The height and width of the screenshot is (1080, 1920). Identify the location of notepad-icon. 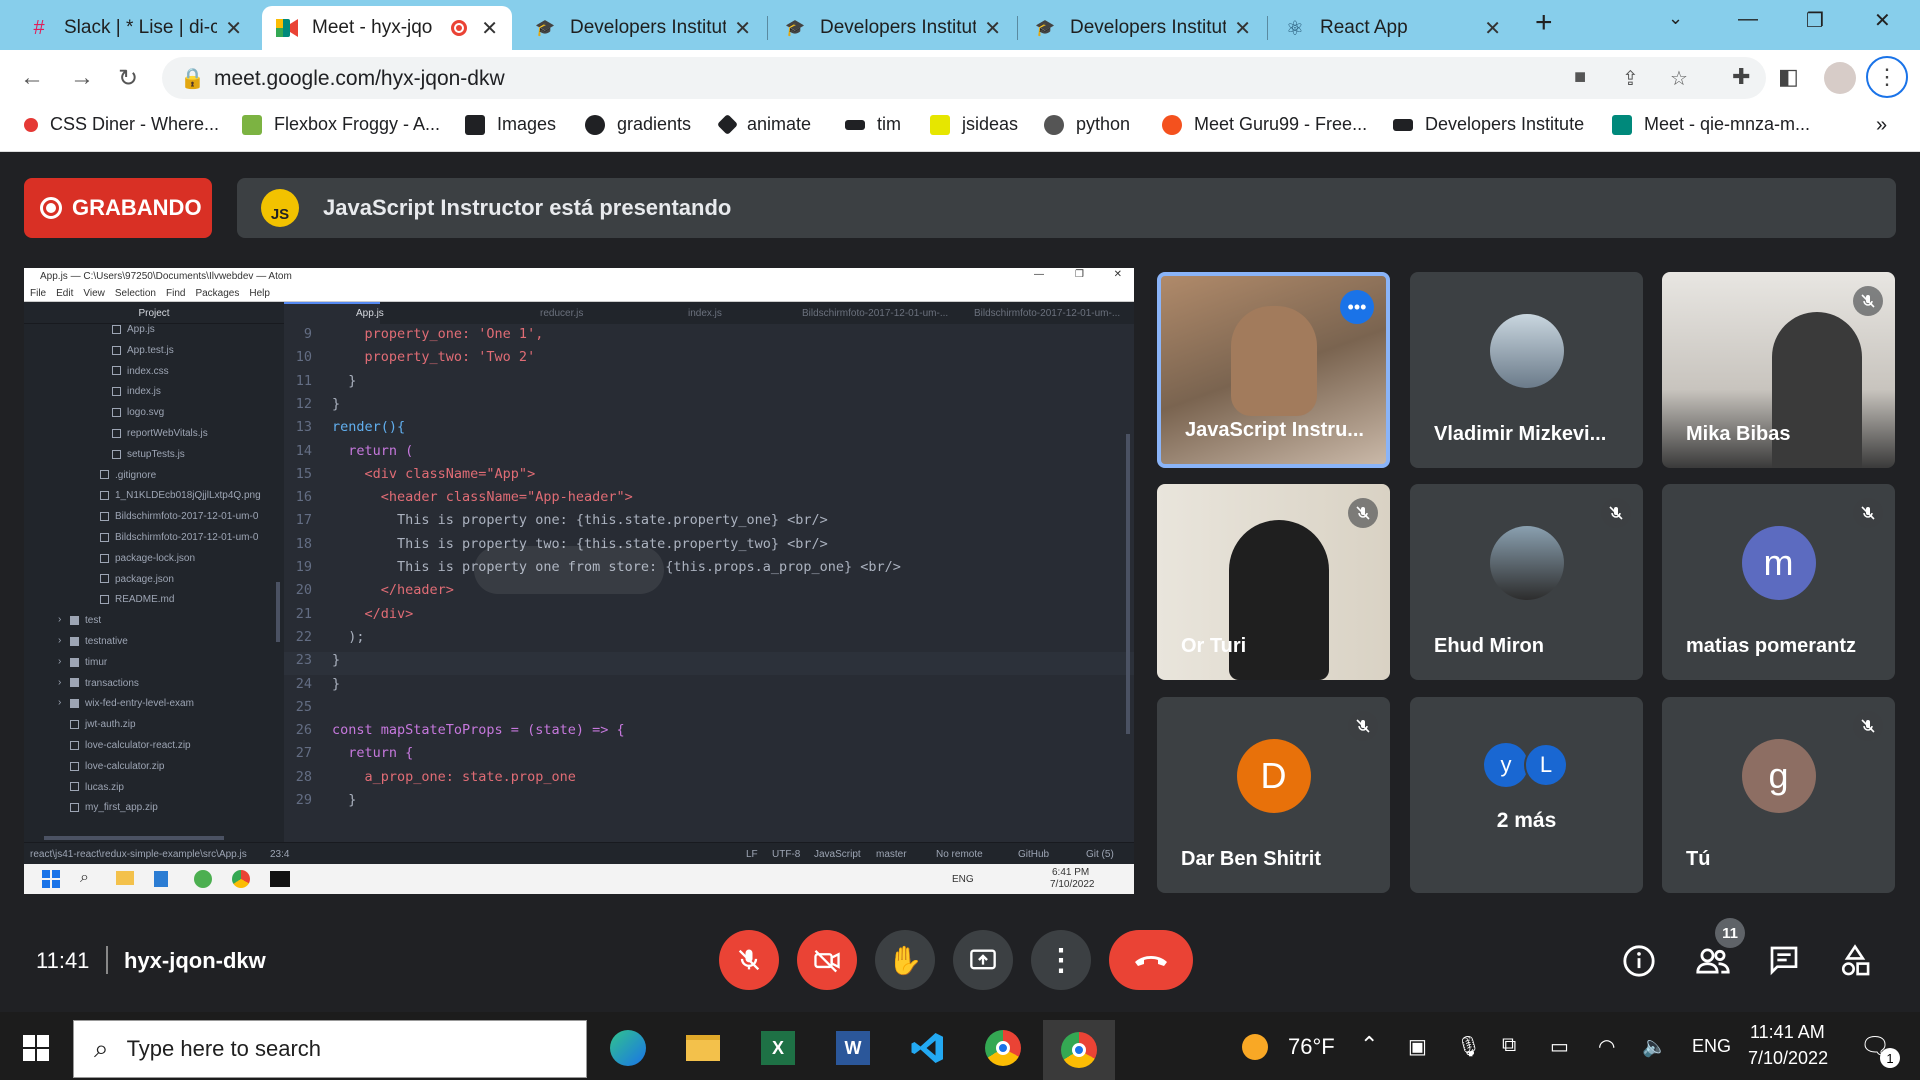
(161, 879).